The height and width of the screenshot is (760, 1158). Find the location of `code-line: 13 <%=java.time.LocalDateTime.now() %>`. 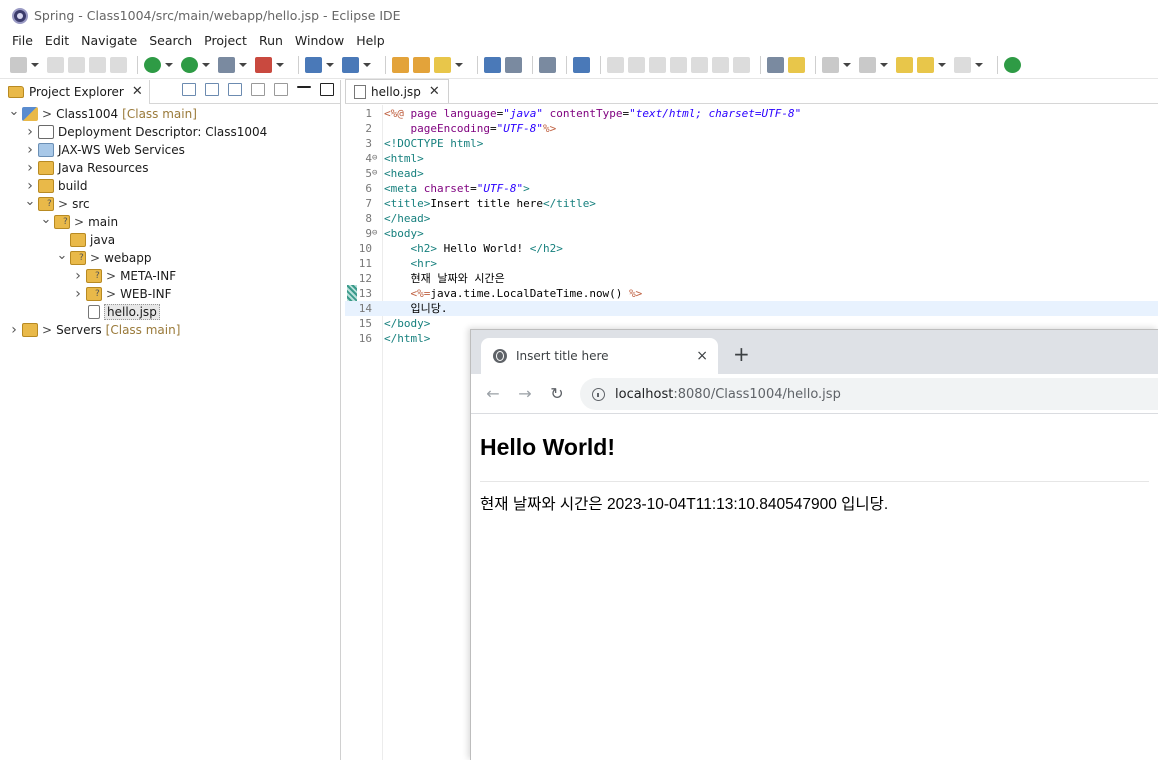

code-line: 13 <%=java.time.LocalDateTime.now() %> is located at coordinates (751, 293).